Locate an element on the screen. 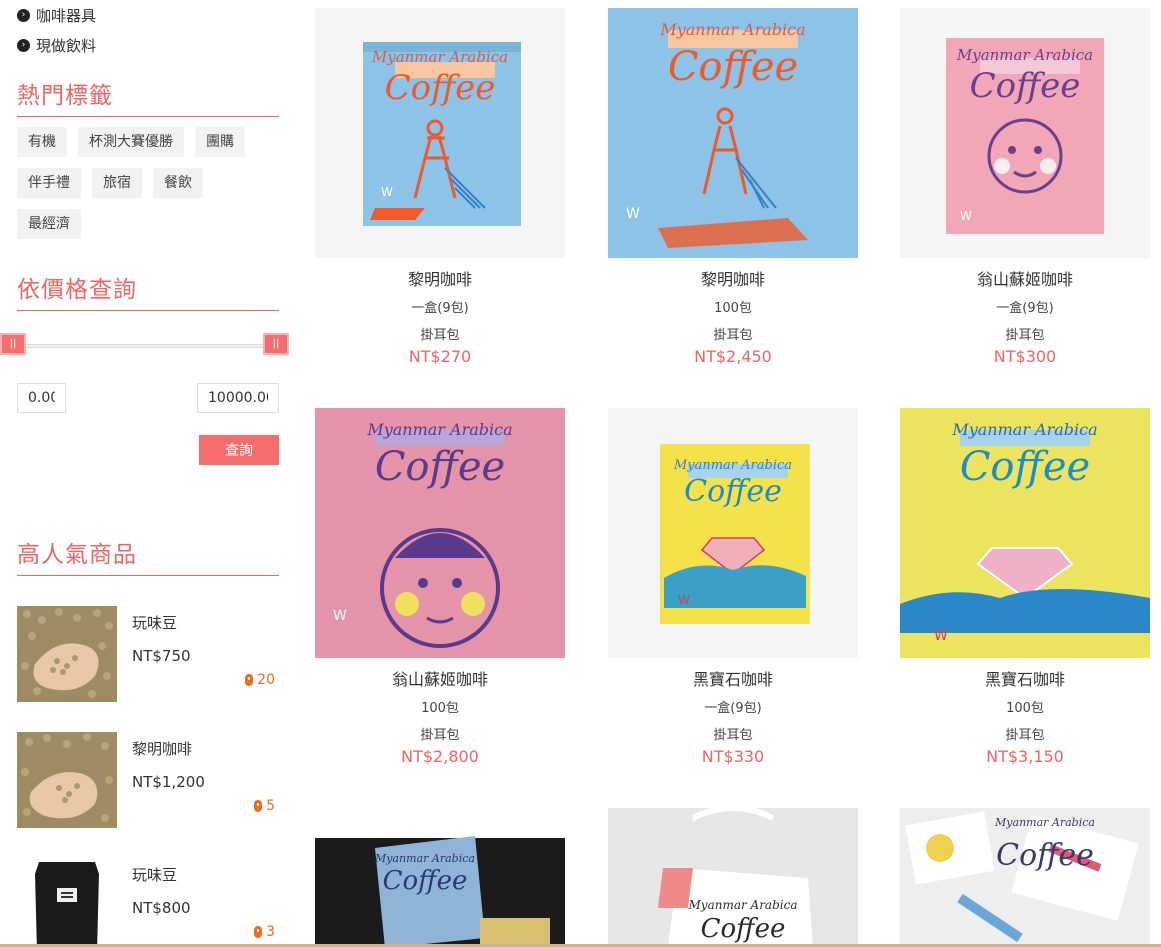  slider-handle-max: || is located at coordinates (276, 344).